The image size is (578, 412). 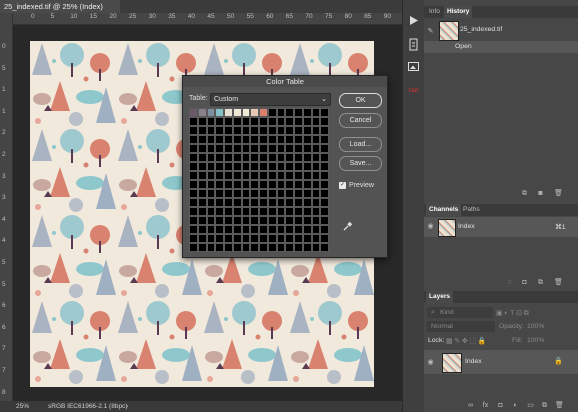 I want to click on link-icon: ∞, so click(x=470, y=405).